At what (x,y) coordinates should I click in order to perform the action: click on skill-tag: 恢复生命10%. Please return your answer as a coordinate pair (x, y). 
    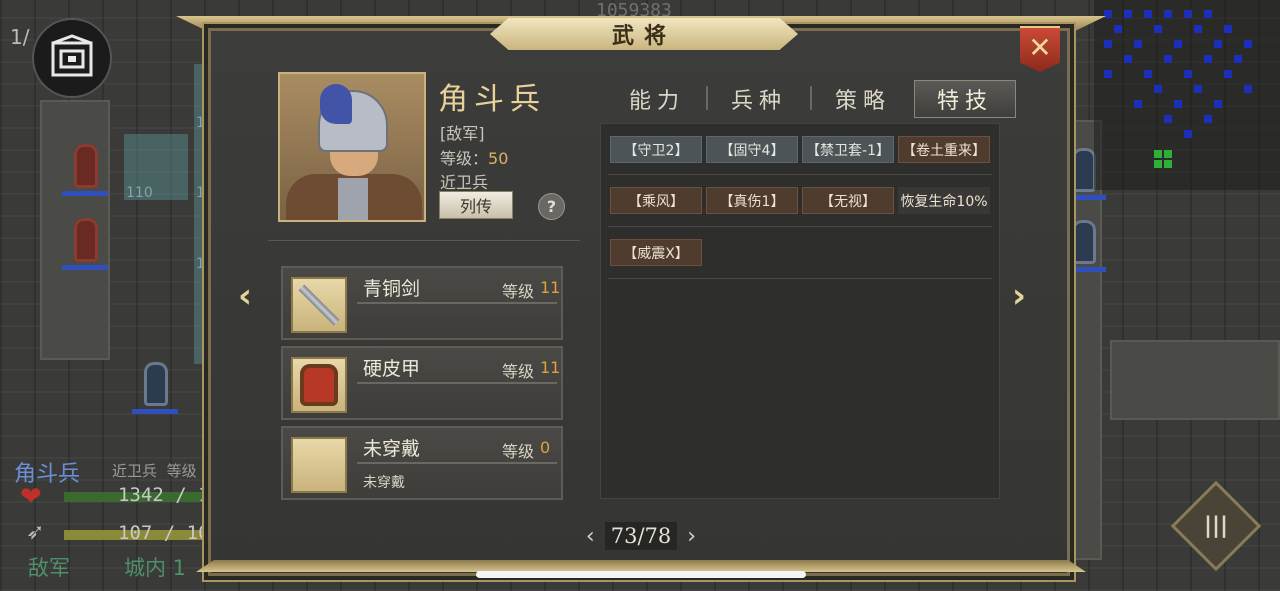
    Looking at the image, I should click on (944, 200).